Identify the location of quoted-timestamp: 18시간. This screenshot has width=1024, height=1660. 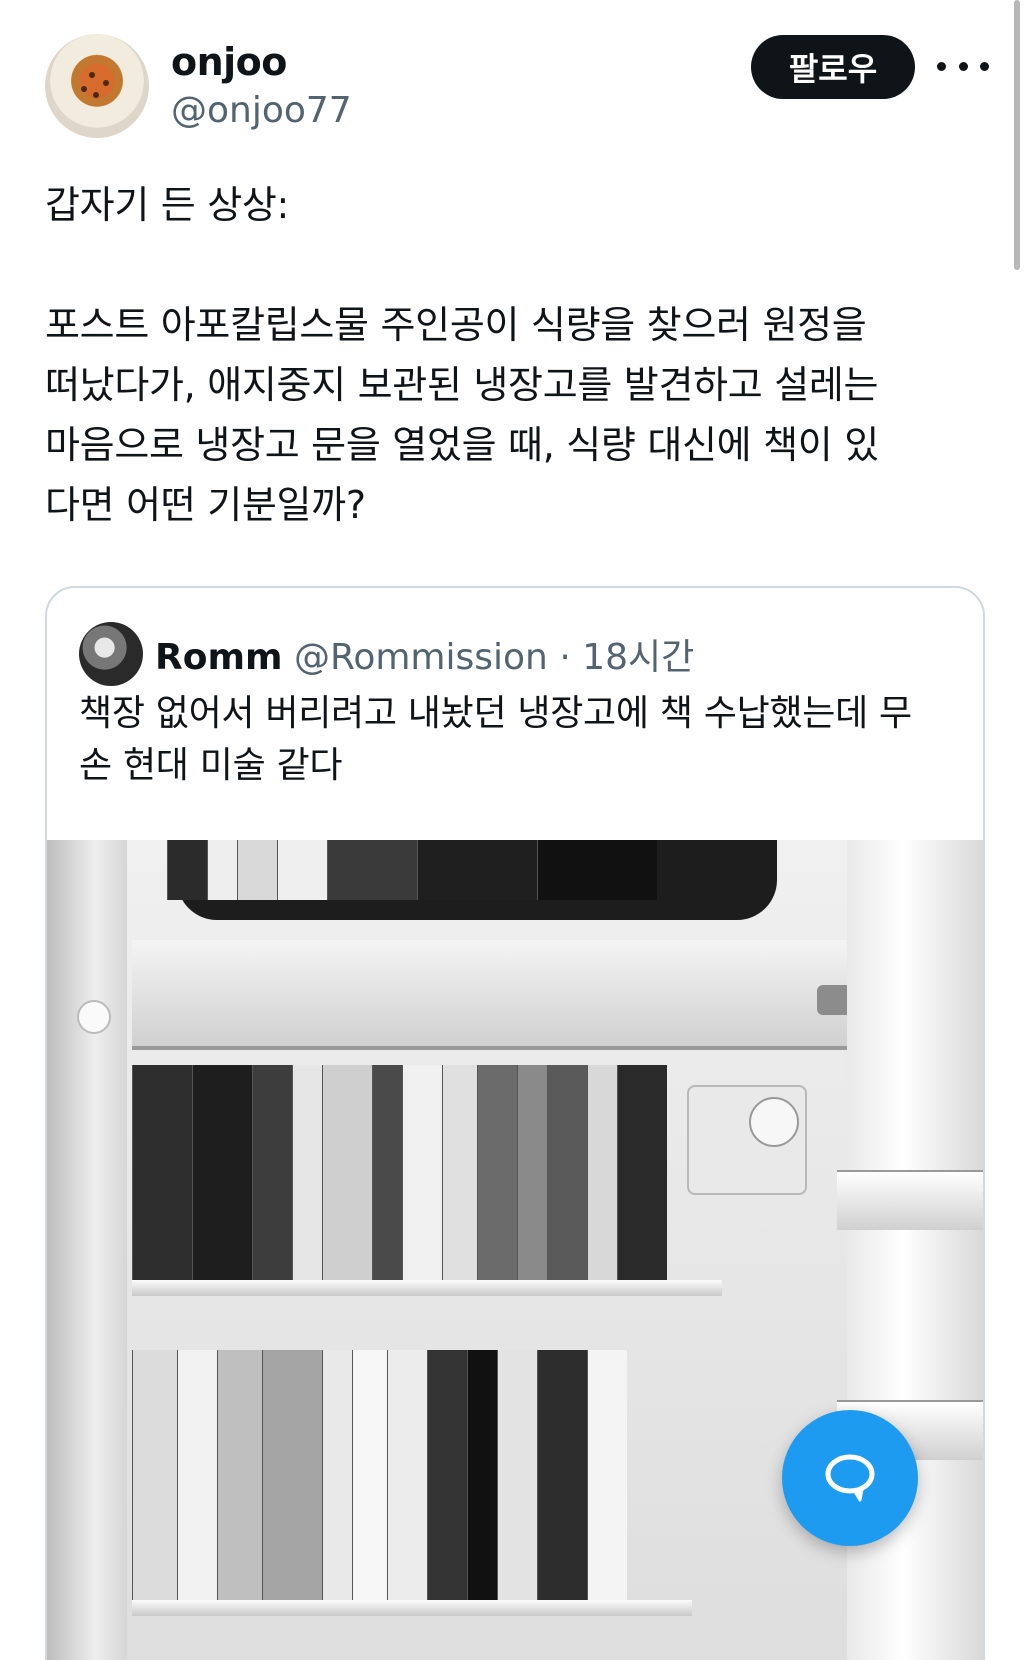
(638, 657).